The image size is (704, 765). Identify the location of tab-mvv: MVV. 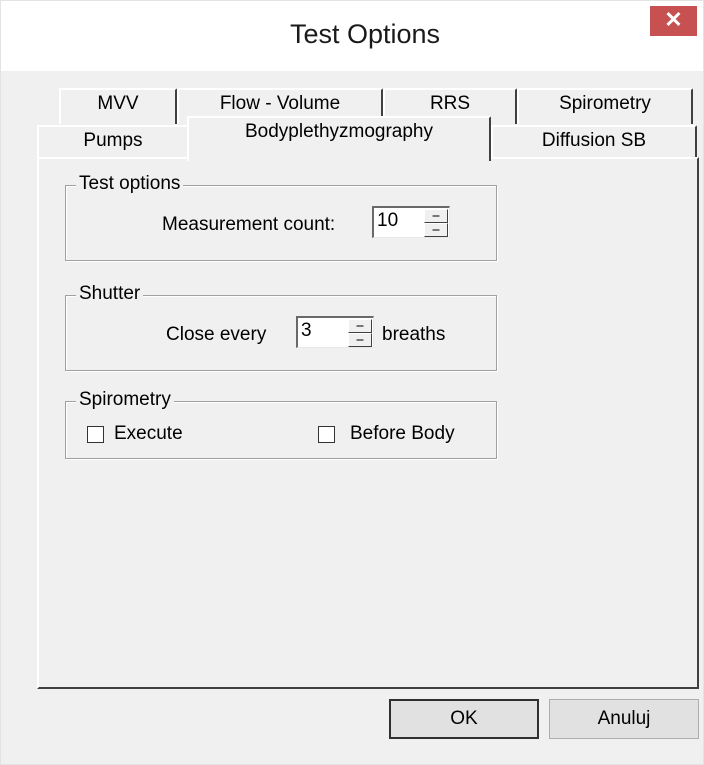
(118, 106).